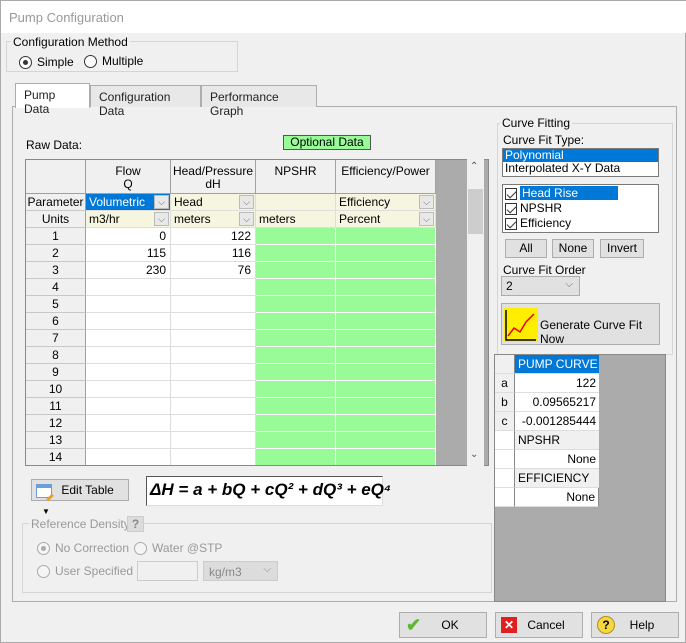 Image resolution: width=686 pixels, height=643 pixels. Describe the element at coordinates (259, 101) in the screenshot. I see `tab-performance-graph: Performance Graph` at that location.